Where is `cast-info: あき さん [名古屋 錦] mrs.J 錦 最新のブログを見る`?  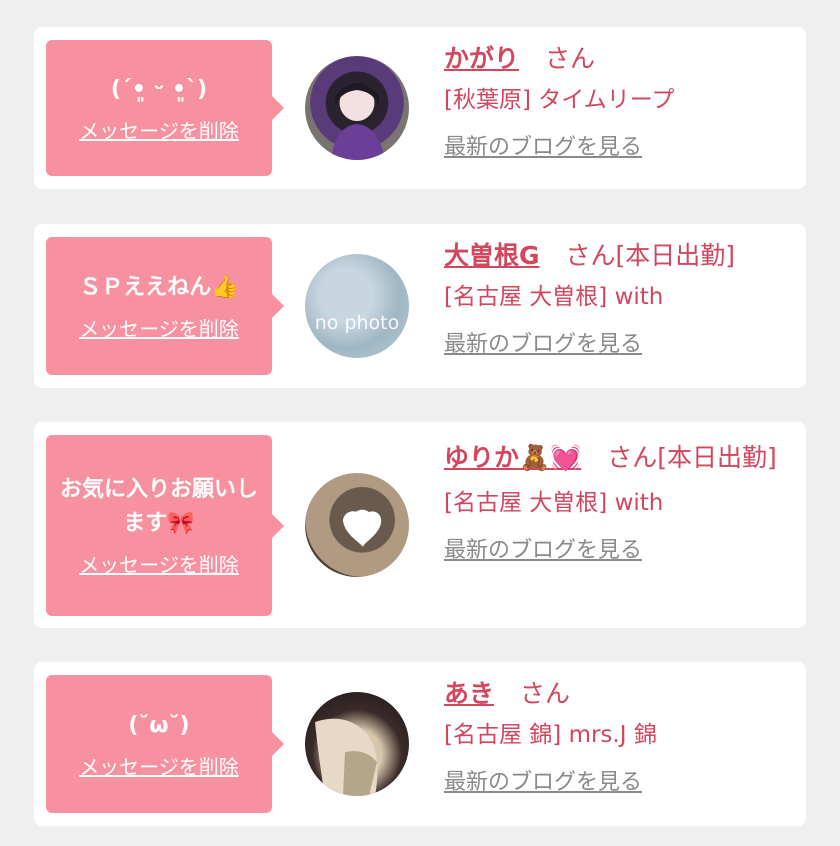
cast-info: あき さん [名古屋 錦] mrs.J 錦 最新のブログを見る is located at coordinates (615, 737).